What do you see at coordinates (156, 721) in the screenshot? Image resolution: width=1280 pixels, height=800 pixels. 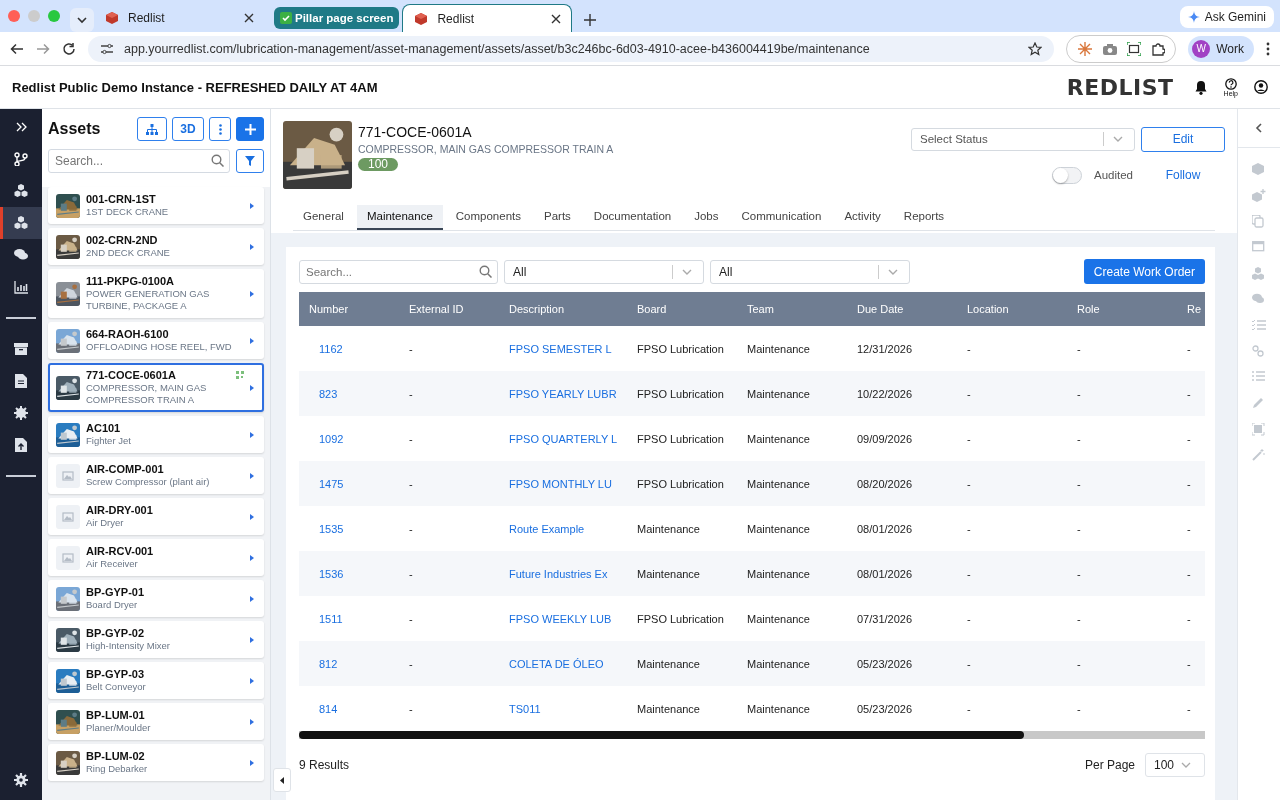 I see `asset-card: BP-LUM-01 Planer/Moulder` at bounding box center [156, 721].